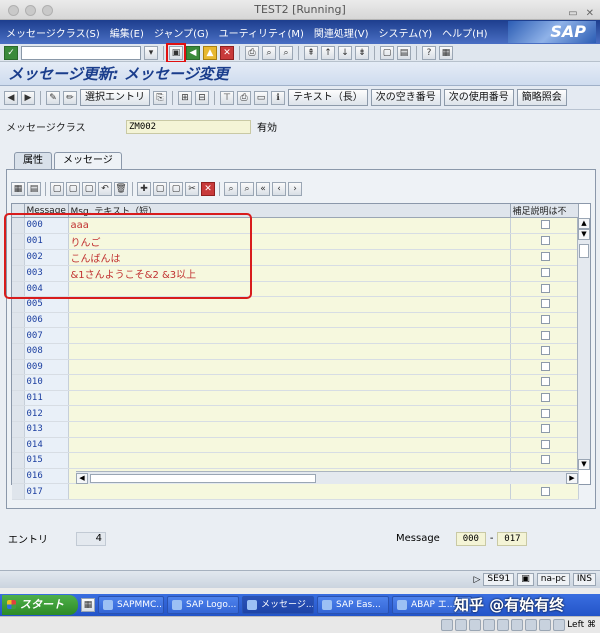  What do you see at coordinates (151, 52) in the screenshot?
I see `command-history-icon: ▾` at bounding box center [151, 52].